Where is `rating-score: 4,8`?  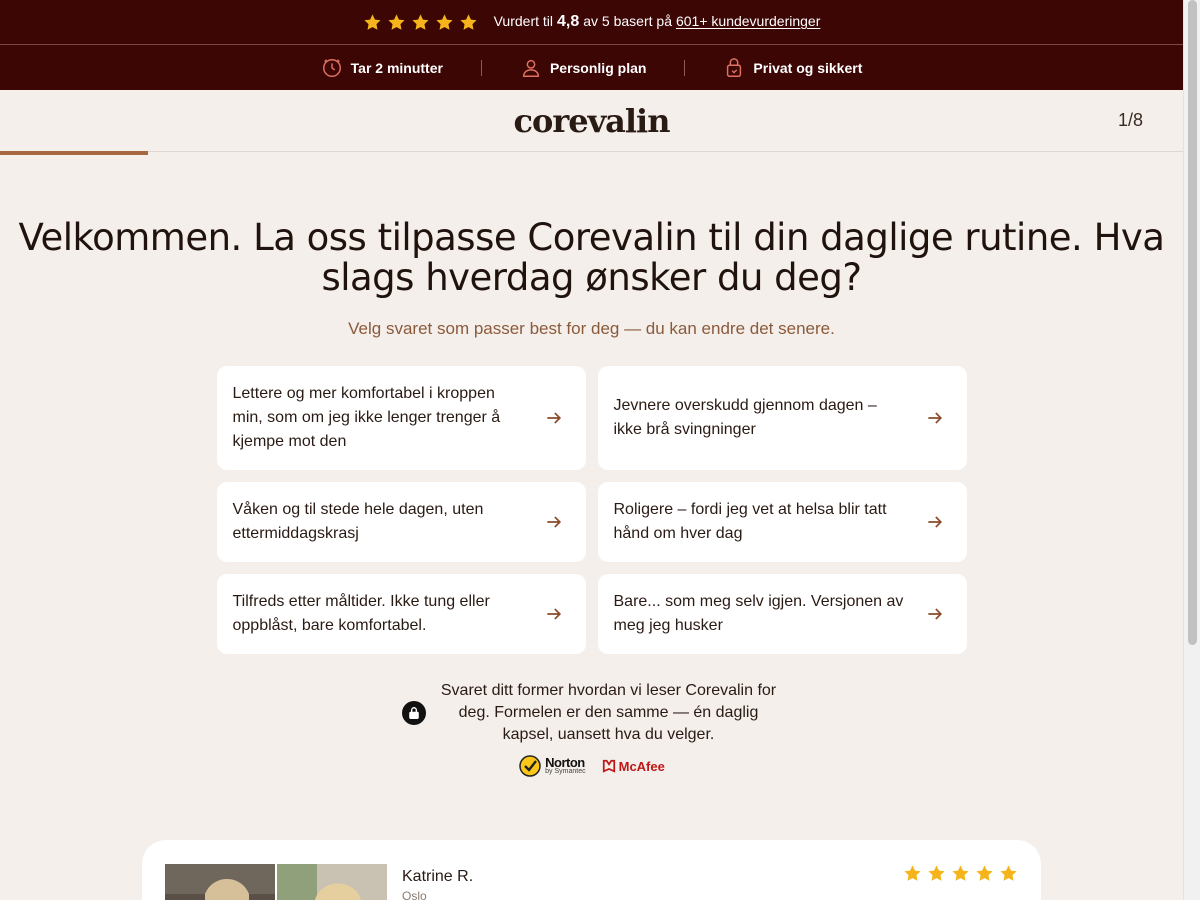
rating-score: 4,8 is located at coordinates (568, 21).